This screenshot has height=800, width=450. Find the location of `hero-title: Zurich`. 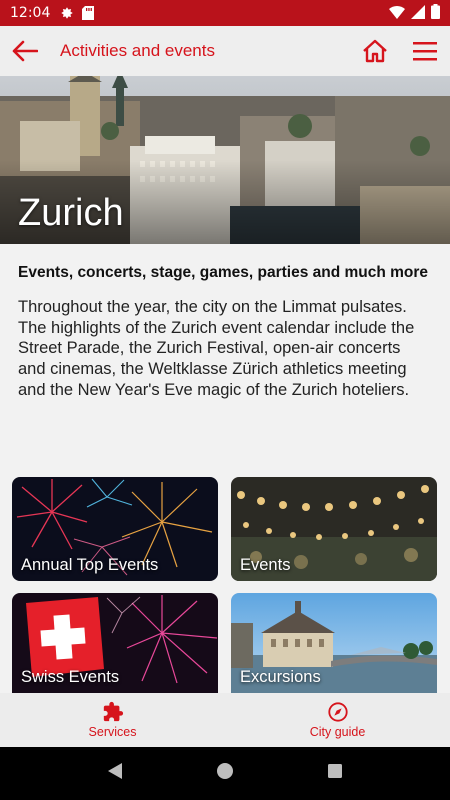

hero-title: Zurich is located at coordinates (71, 213).